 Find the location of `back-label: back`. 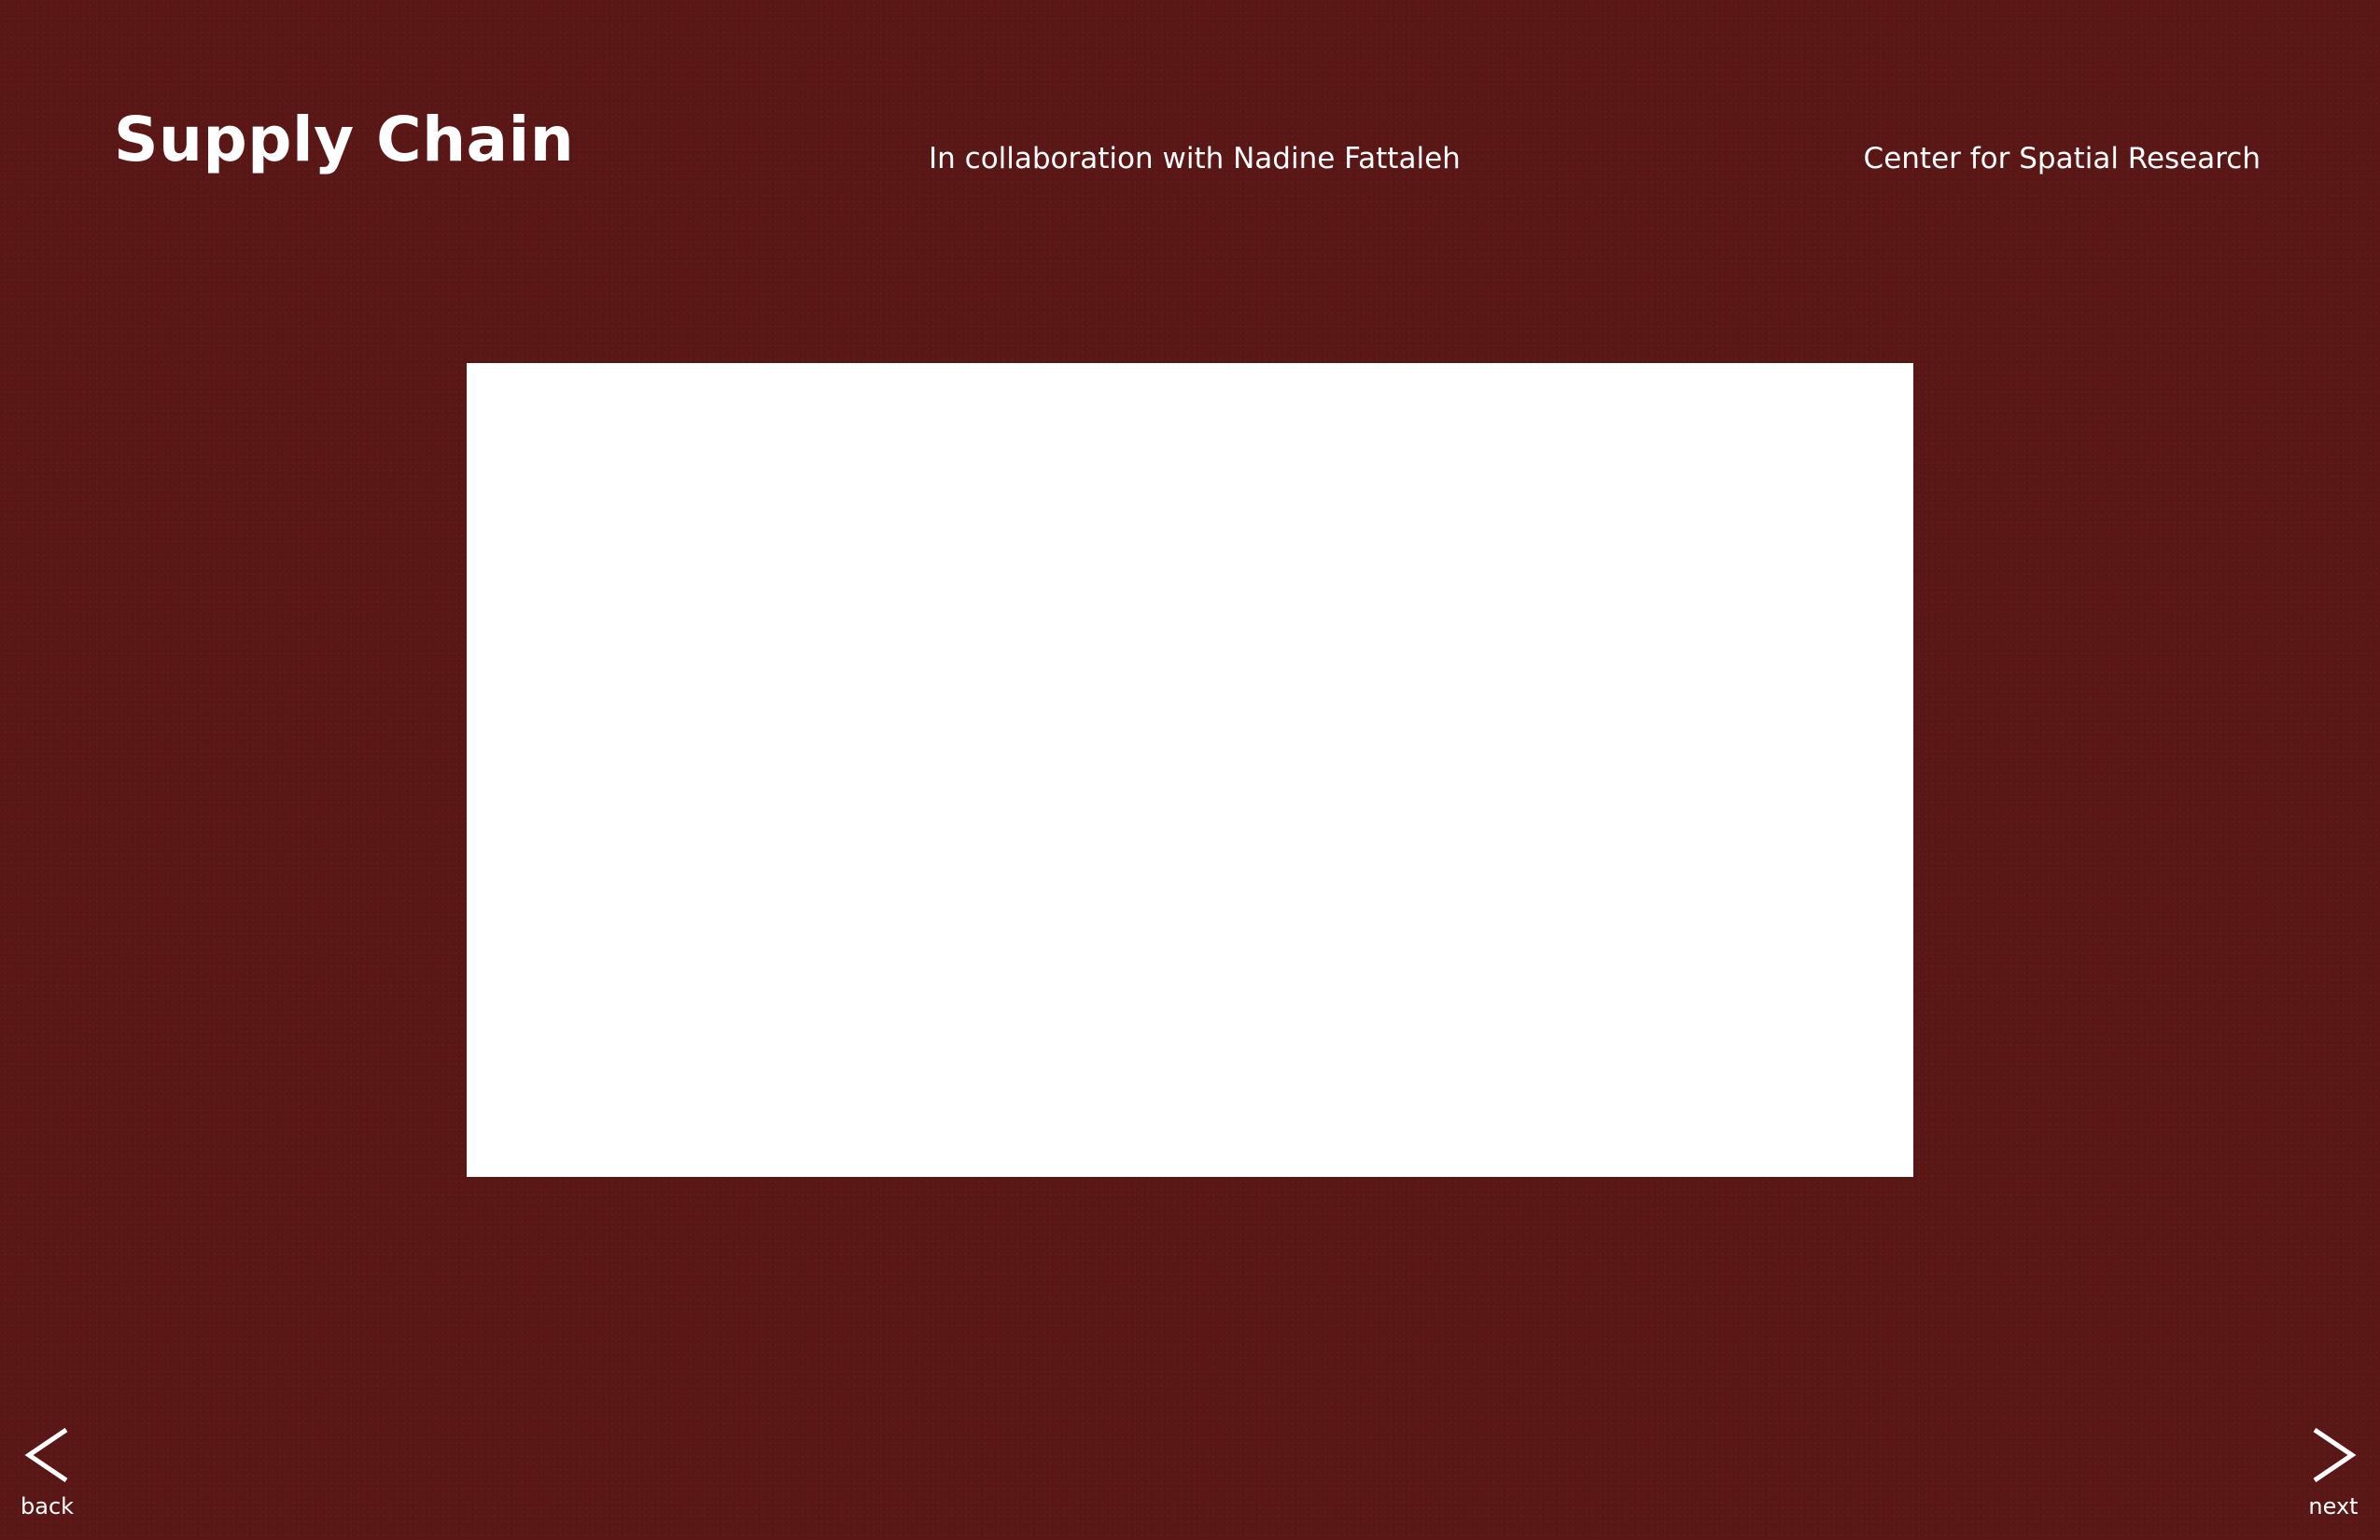

back-label: back is located at coordinates (48, 1506).